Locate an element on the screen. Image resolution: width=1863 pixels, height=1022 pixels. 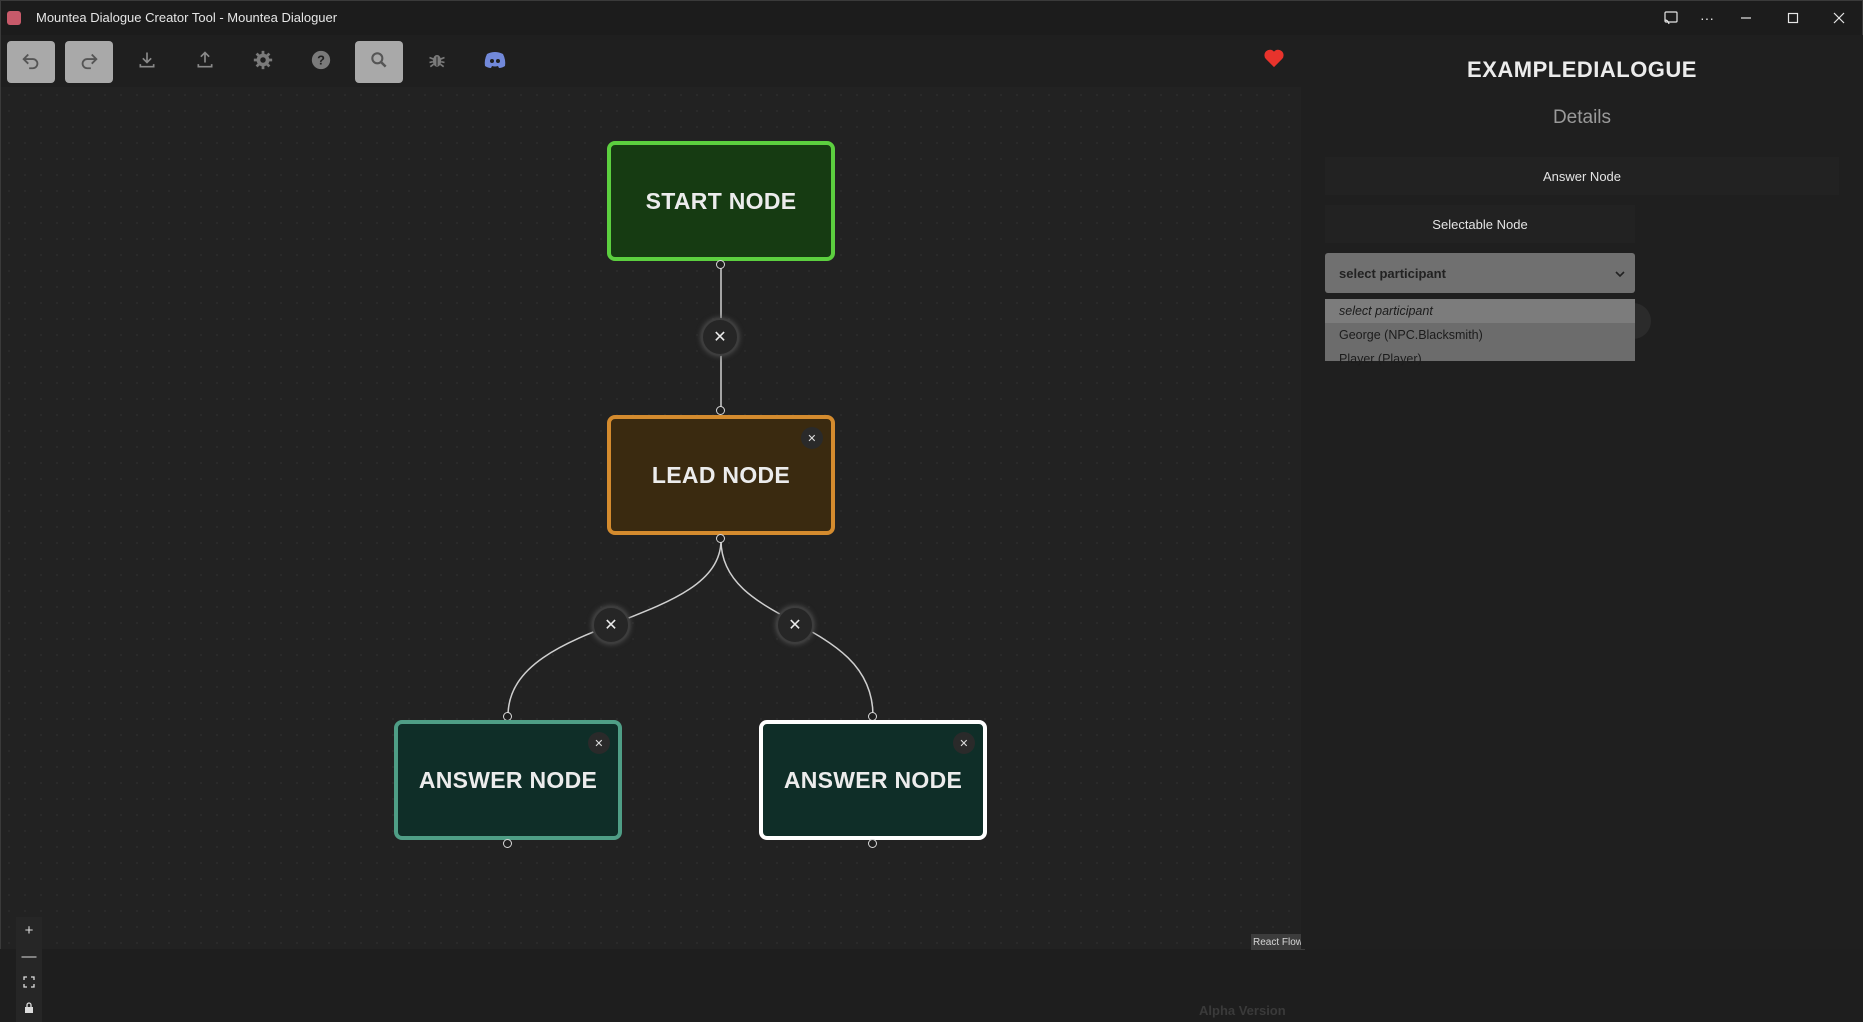
lead-node: LEAD NODE ✕ is located at coordinates (721, 475).